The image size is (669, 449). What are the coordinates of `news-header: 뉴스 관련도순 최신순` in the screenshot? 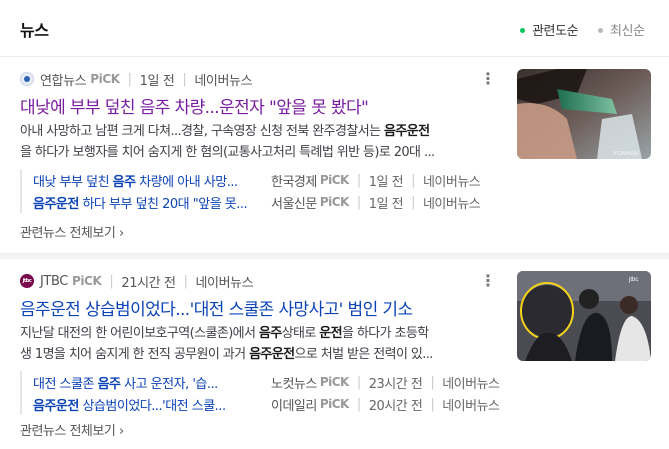 It's located at (334, 28).